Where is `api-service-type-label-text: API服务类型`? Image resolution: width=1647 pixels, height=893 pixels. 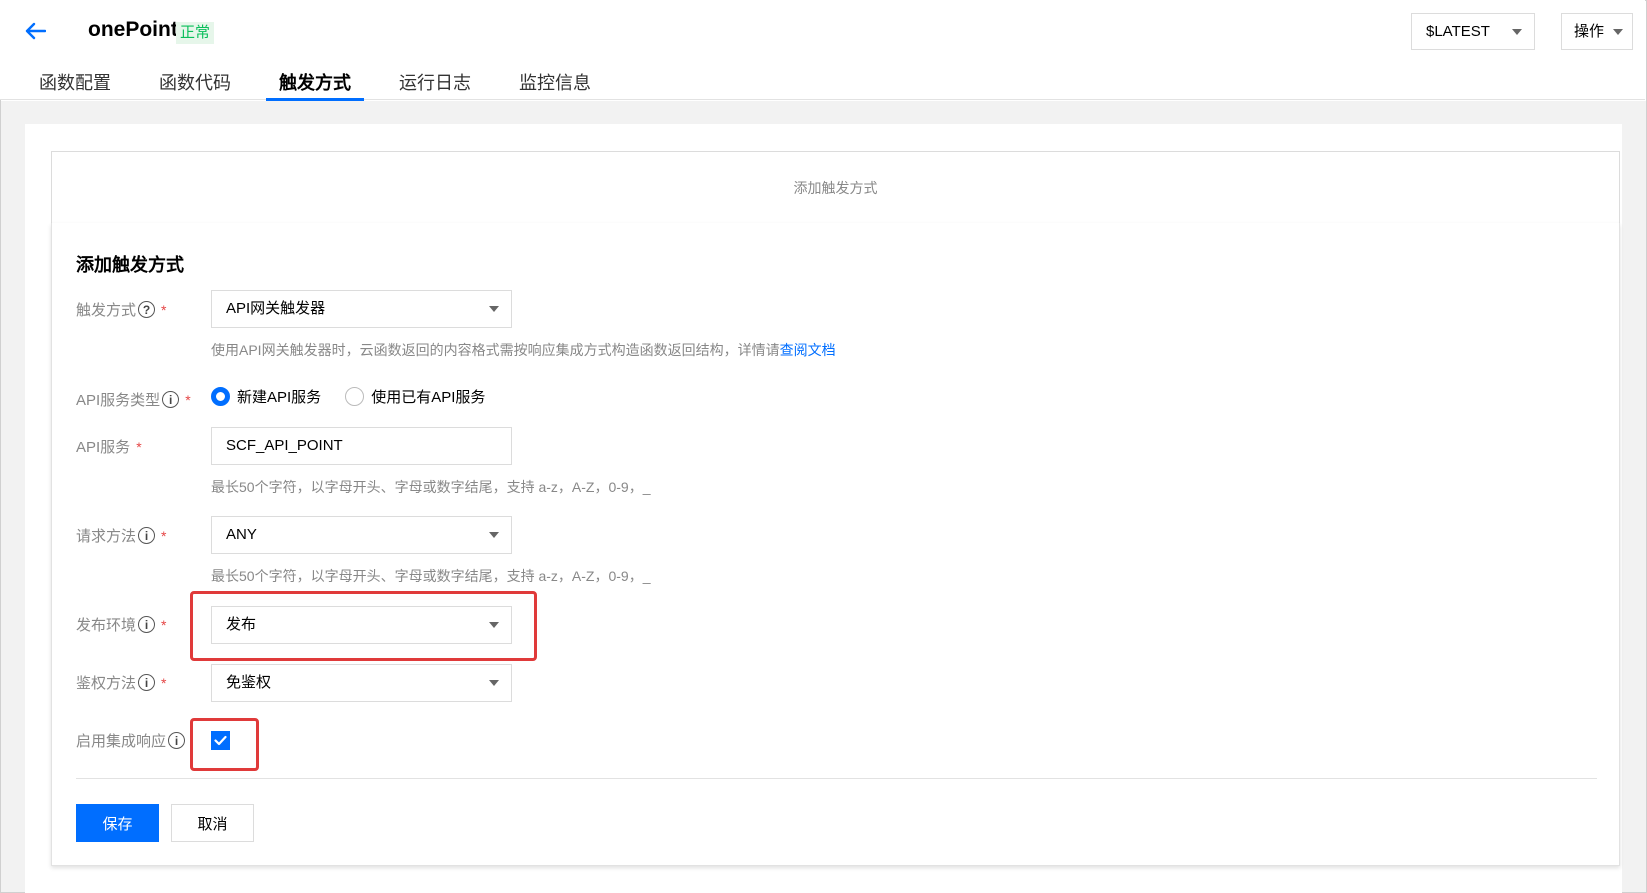 api-service-type-label-text: API服务类型 is located at coordinates (118, 400).